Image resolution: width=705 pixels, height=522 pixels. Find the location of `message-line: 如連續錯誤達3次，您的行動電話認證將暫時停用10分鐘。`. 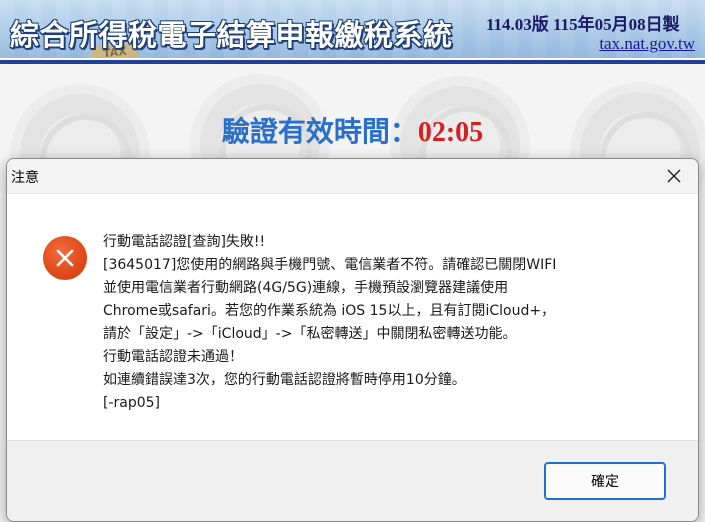

message-line: 如連續錯誤達3次，您的行動電話認證將暫時停用10分鐘。 is located at coordinates (284, 380).